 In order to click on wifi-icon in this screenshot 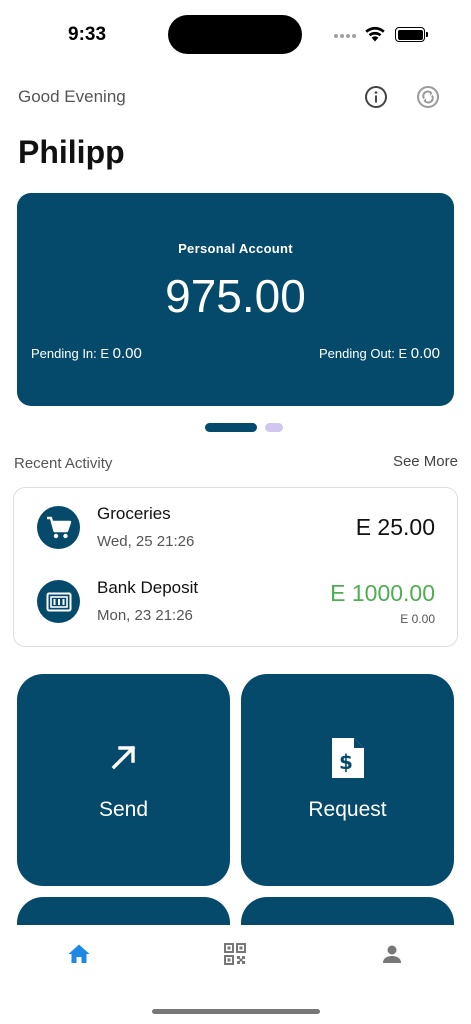, I will do `click(375, 34)`.